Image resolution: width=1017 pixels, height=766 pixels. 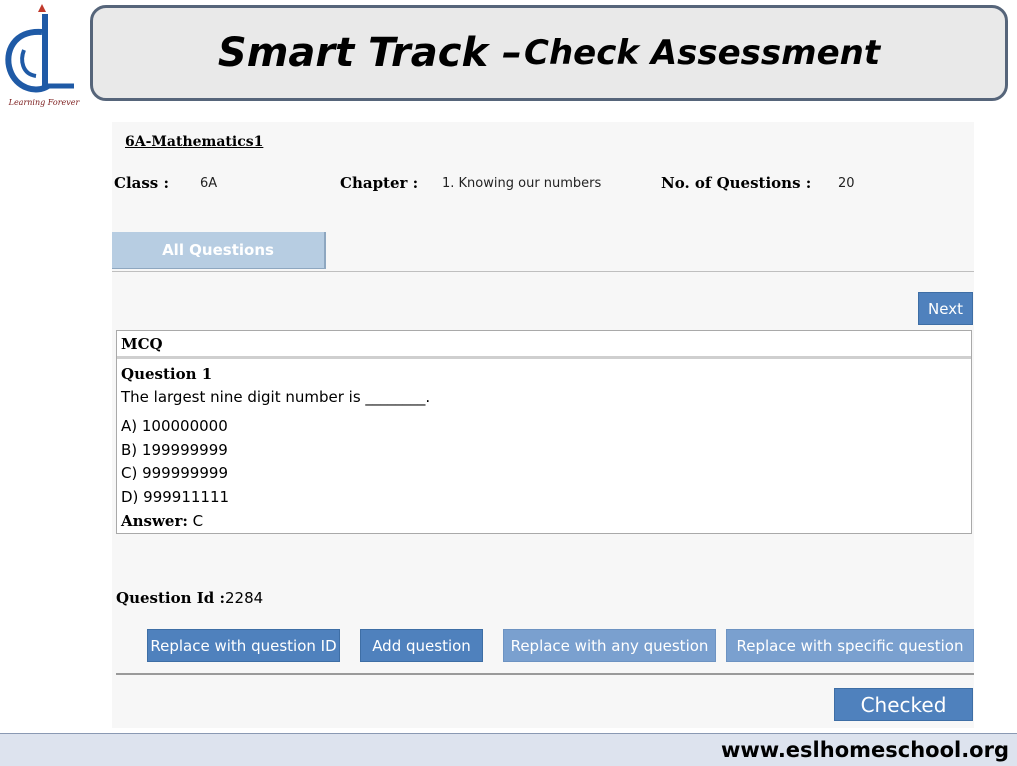 What do you see at coordinates (170, 598) in the screenshot?
I see `question-id-label: Question Id :` at bounding box center [170, 598].